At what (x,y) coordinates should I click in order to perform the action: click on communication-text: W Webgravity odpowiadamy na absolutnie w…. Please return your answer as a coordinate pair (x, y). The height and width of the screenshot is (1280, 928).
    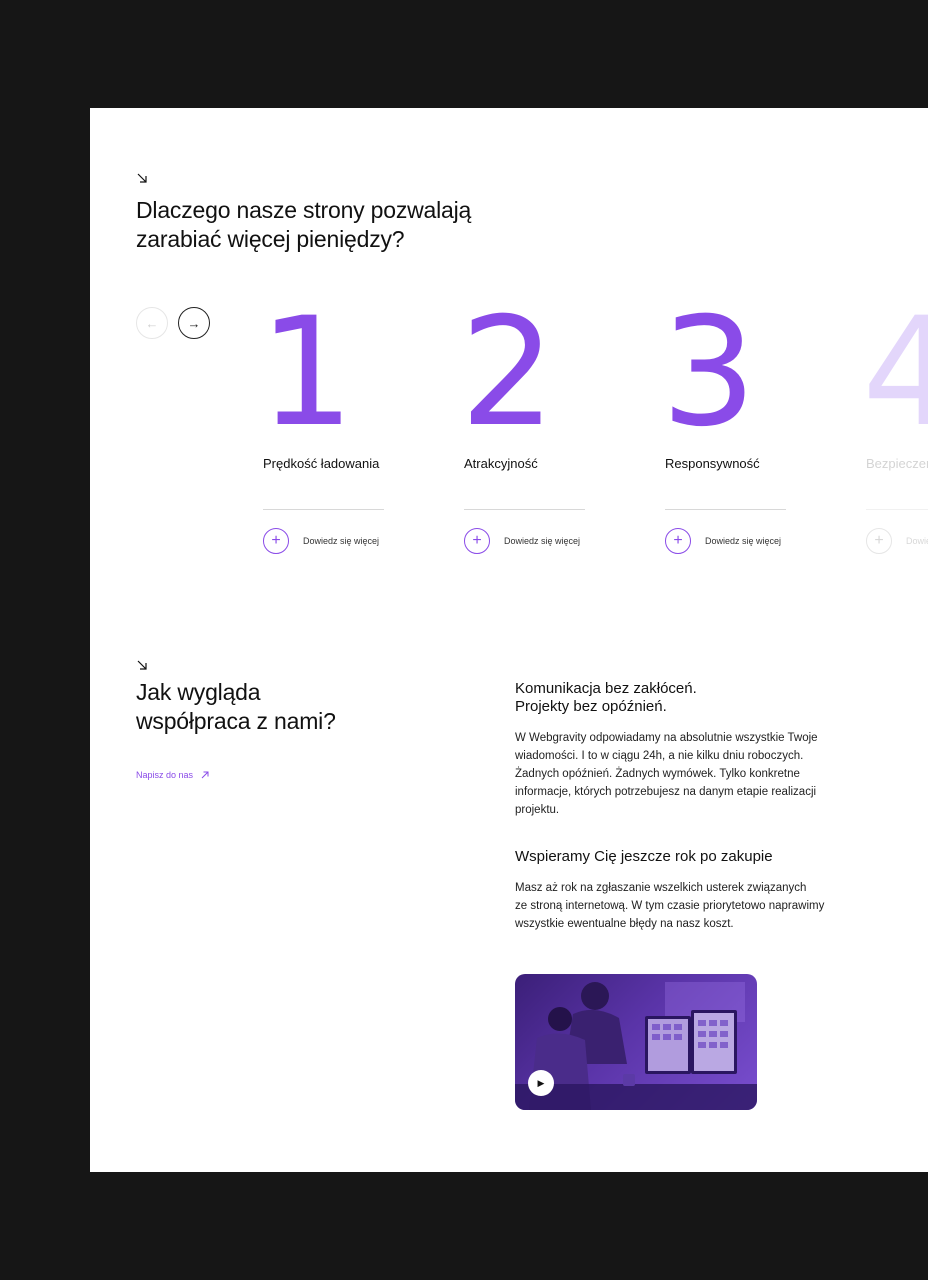
    Looking at the image, I should click on (666, 774).